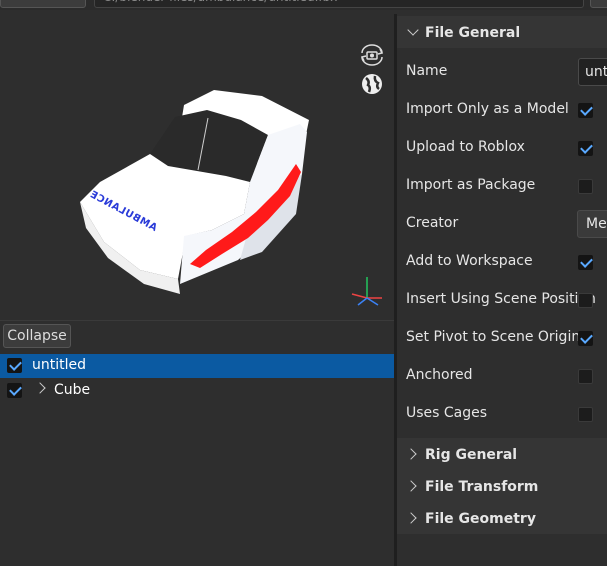 This screenshot has height=566, width=607. What do you see at coordinates (502, 110) in the screenshot?
I see `row-import-only-model: Import Only as a Model` at bounding box center [502, 110].